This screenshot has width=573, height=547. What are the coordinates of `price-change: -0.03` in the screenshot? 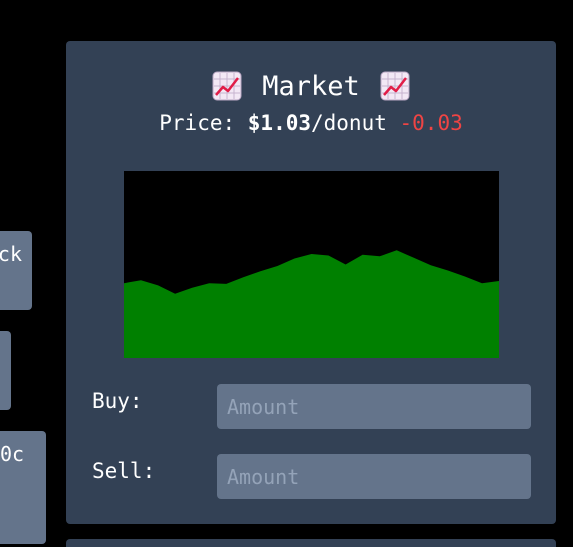 It's located at (431, 123).